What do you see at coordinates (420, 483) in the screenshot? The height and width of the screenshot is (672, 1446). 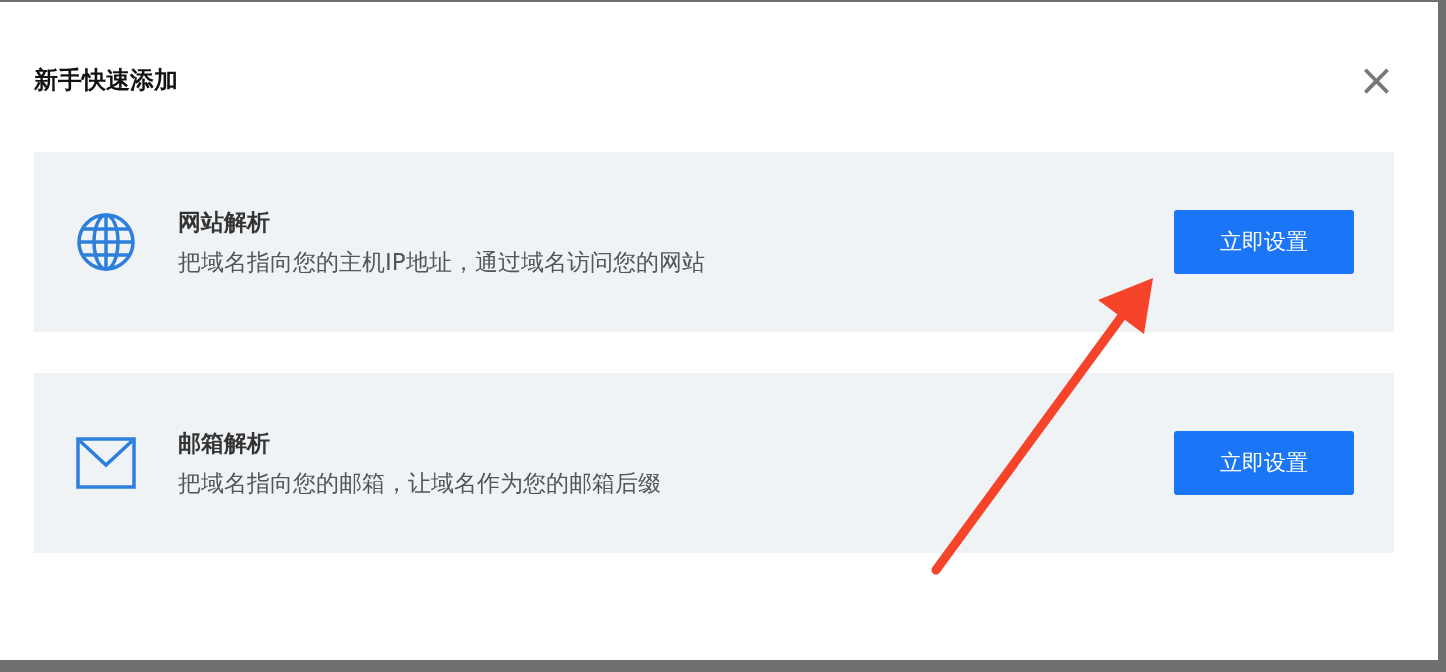 I see `option-description: 把域名指向您的邮箱，让域名作为您的邮箱后缀` at bounding box center [420, 483].